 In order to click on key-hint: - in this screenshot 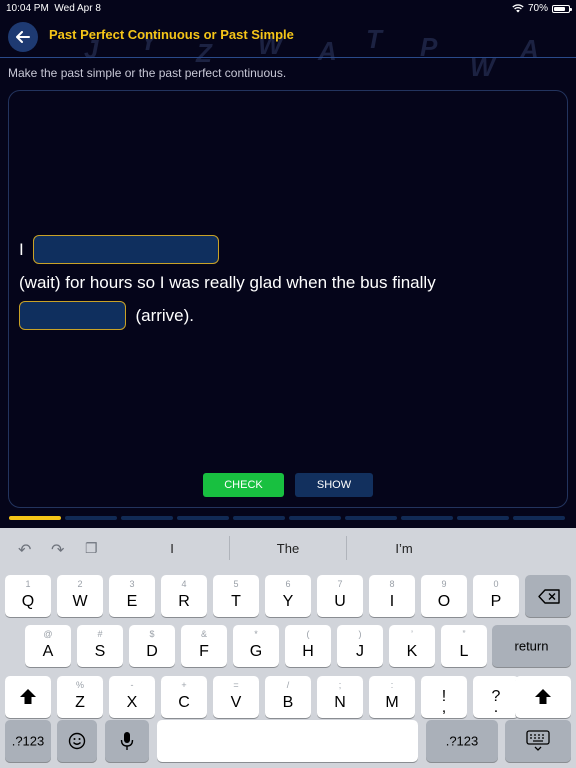, I will do `click(132, 685)`.